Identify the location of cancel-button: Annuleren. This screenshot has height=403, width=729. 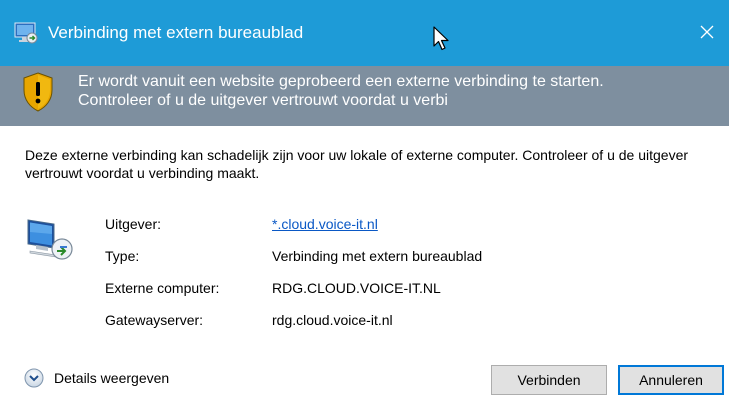
(671, 380).